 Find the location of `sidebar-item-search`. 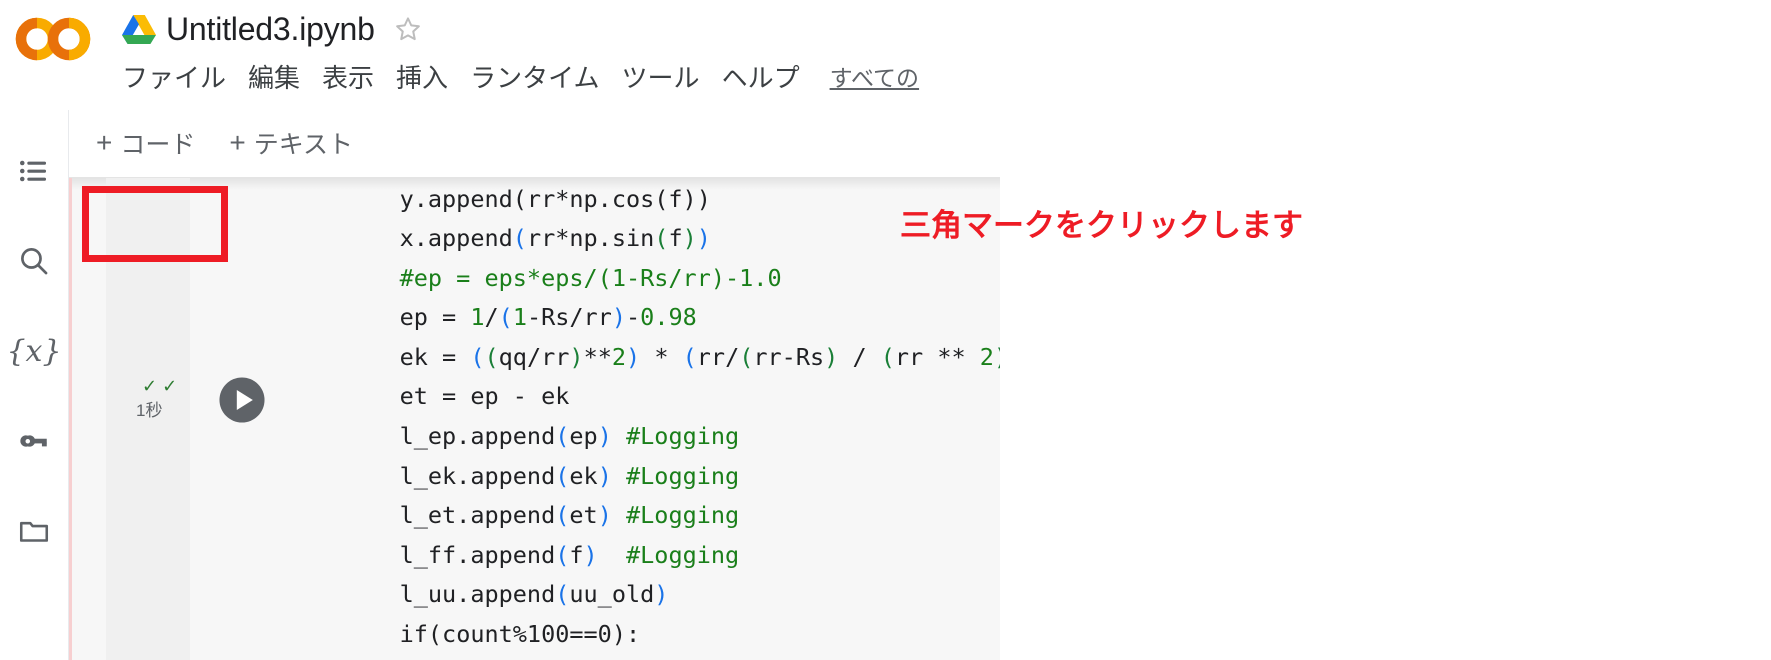

sidebar-item-search is located at coordinates (34, 261).